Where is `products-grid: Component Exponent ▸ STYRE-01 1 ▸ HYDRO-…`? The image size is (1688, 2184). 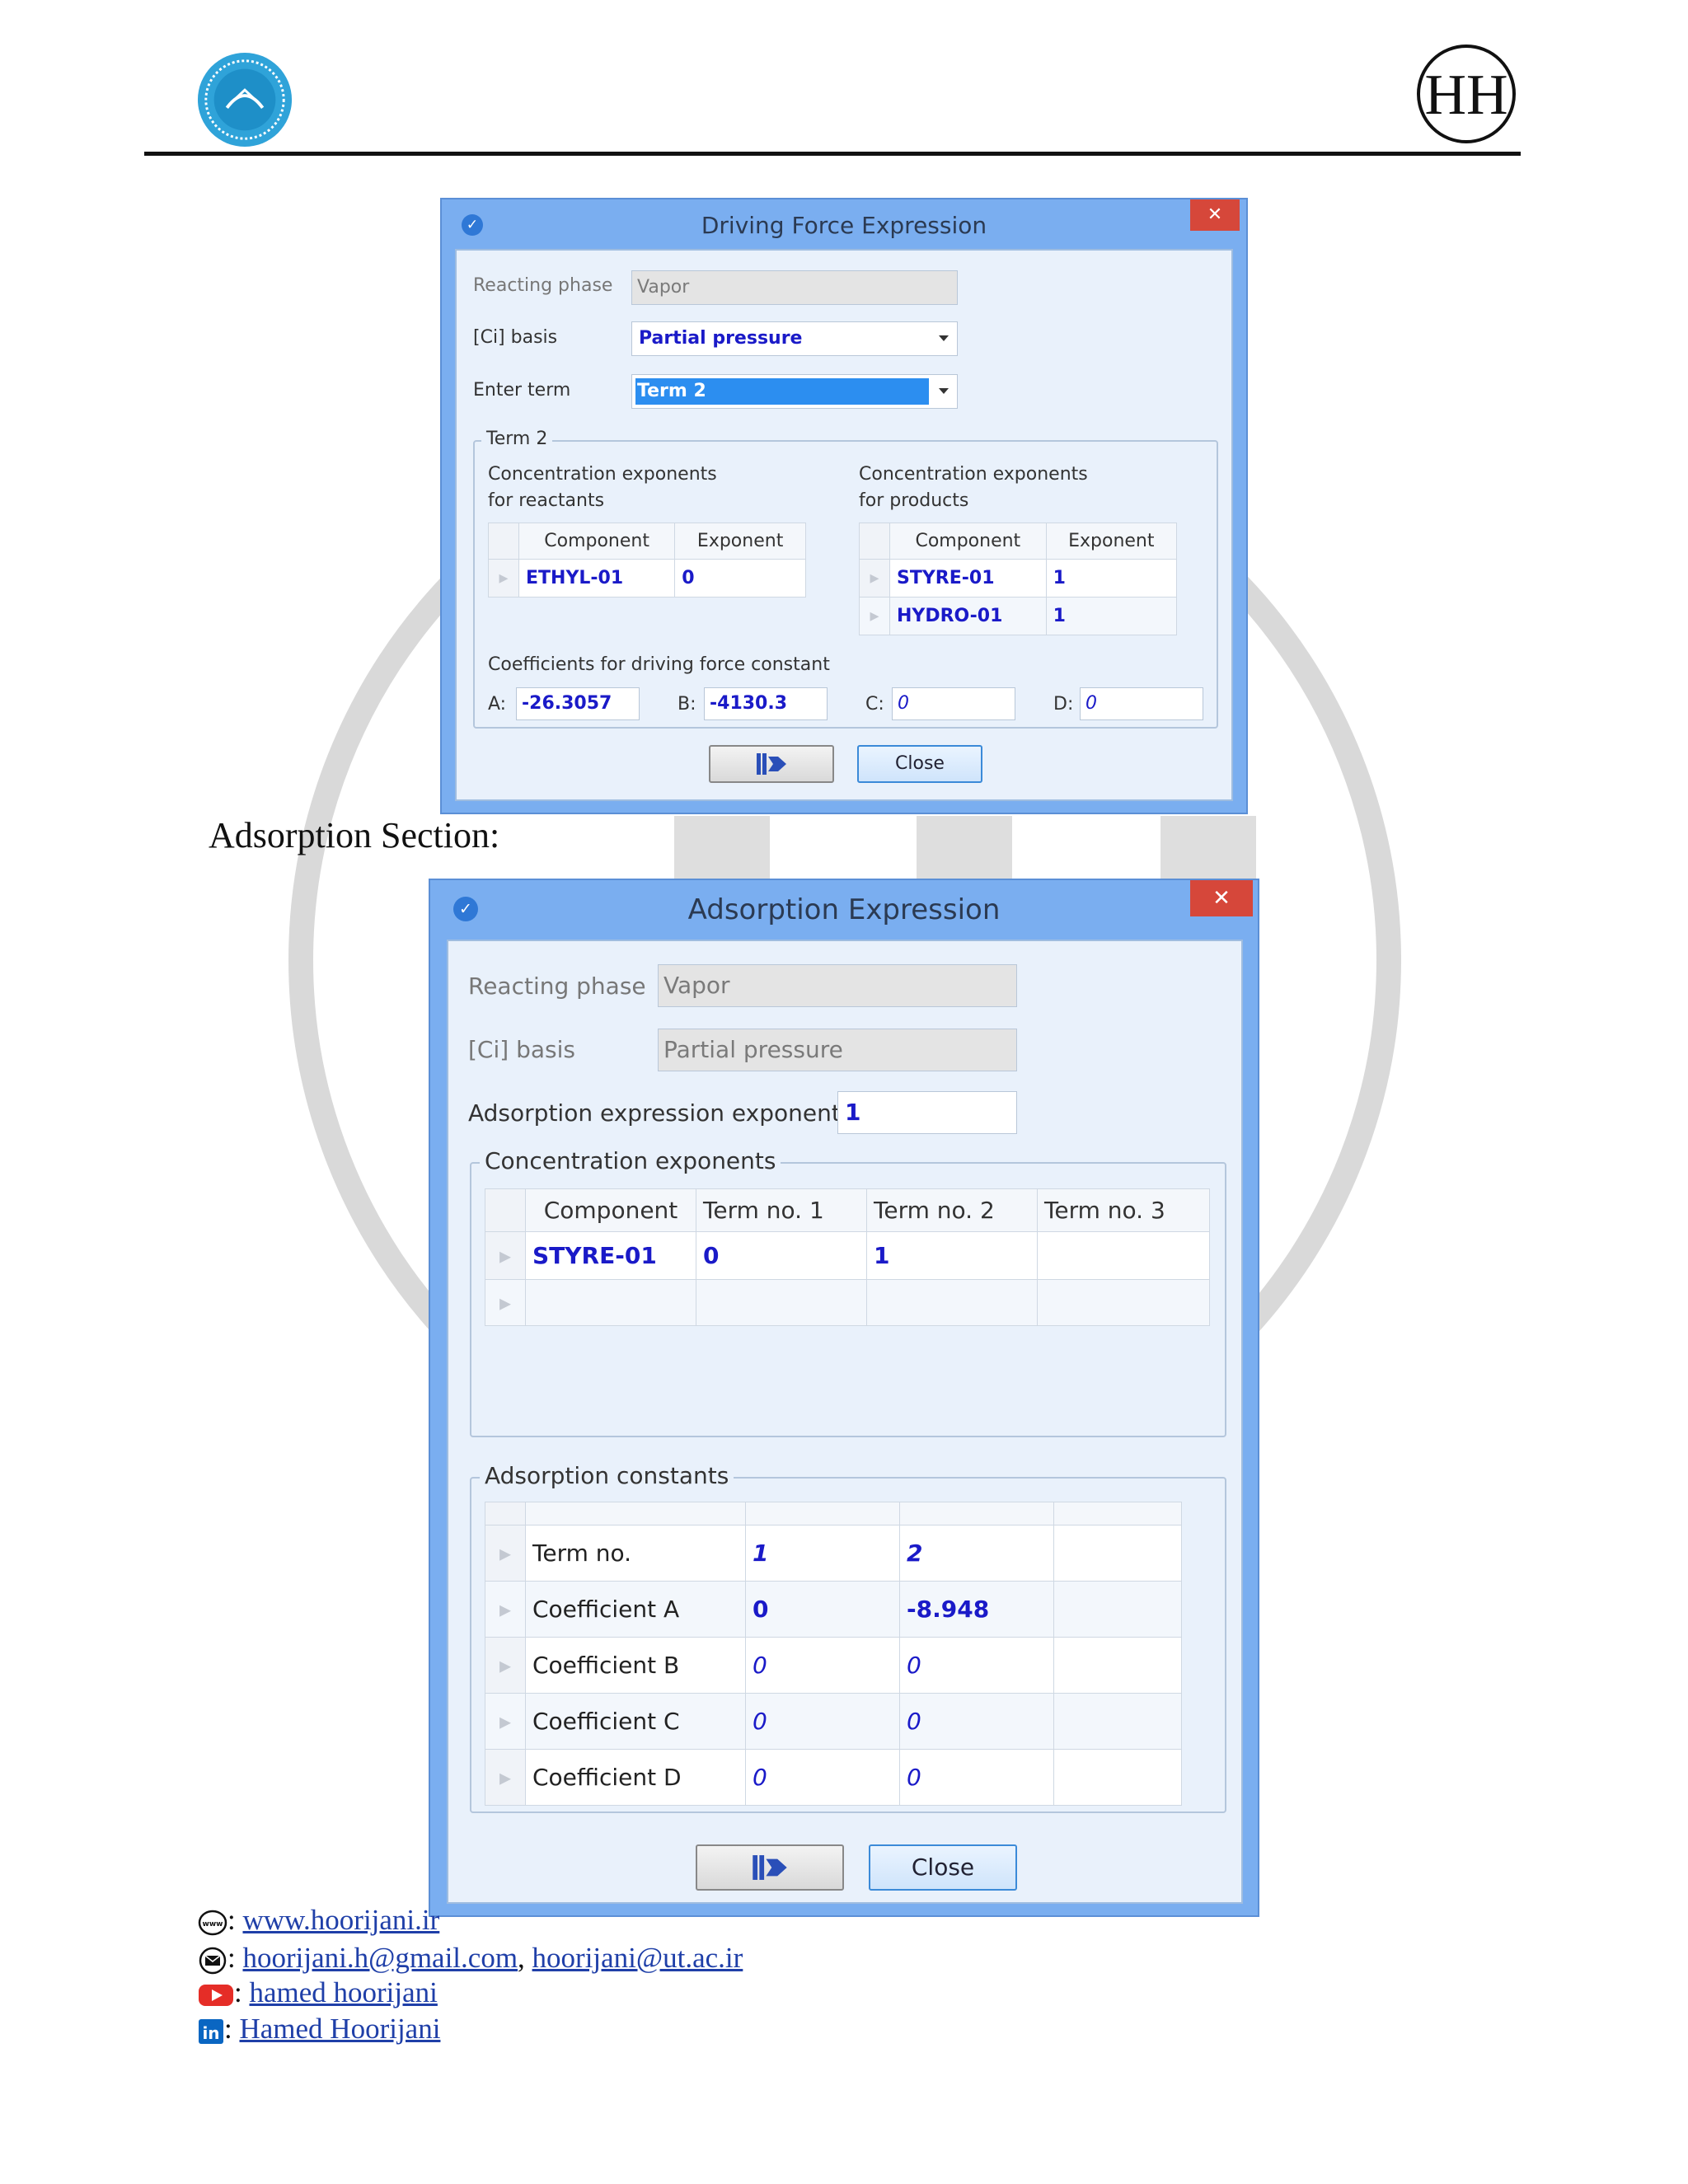
products-grid: Component Exponent ▸ STYRE-01 1 ▸ HYDRO-… is located at coordinates (1019, 579).